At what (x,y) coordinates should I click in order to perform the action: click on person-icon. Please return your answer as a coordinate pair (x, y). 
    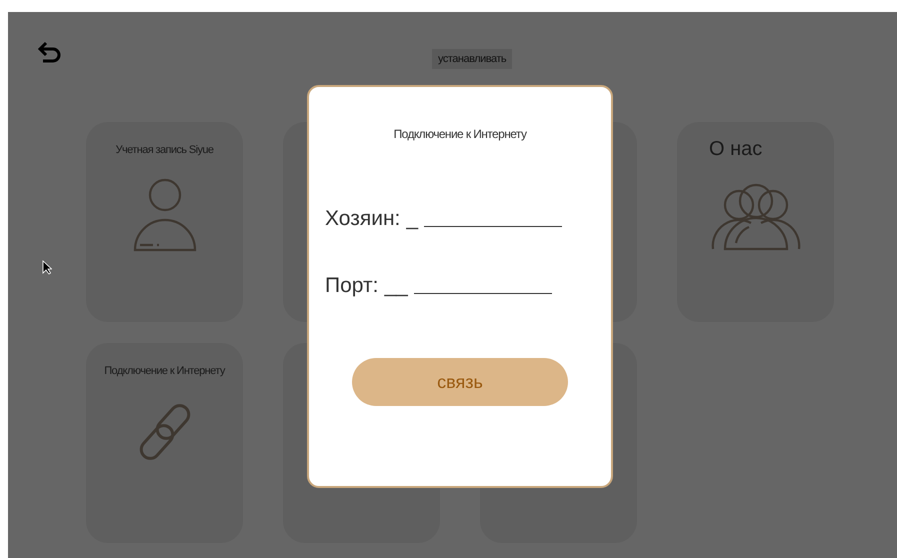
    Looking at the image, I should click on (164, 215).